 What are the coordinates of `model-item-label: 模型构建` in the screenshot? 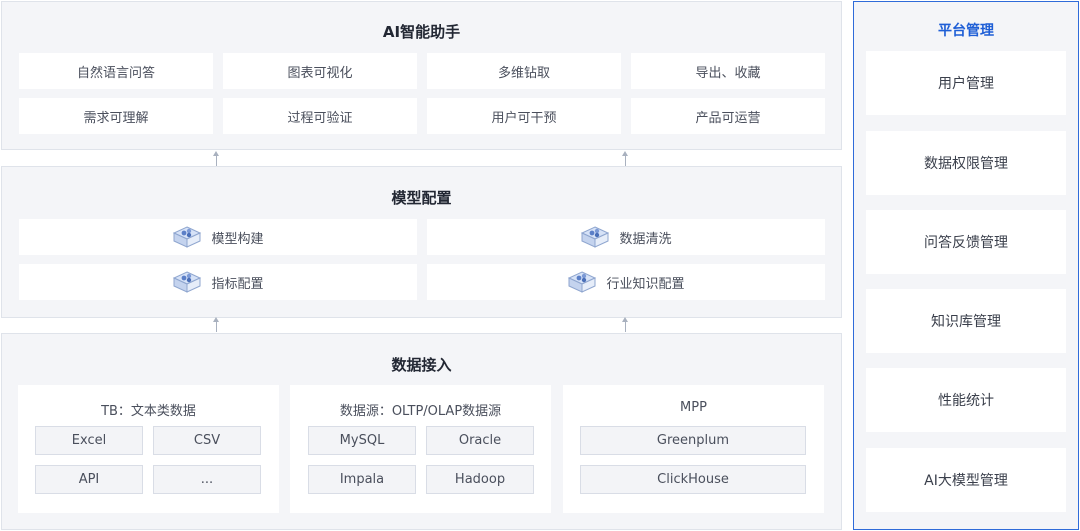 It's located at (237, 239).